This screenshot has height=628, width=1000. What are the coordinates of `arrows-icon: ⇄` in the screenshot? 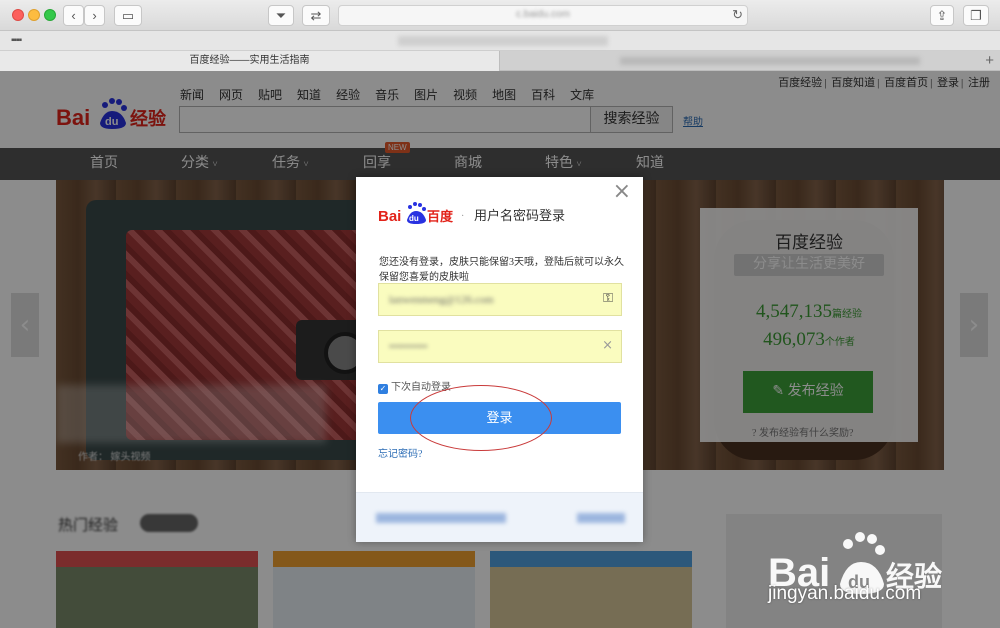 It's located at (316, 15).